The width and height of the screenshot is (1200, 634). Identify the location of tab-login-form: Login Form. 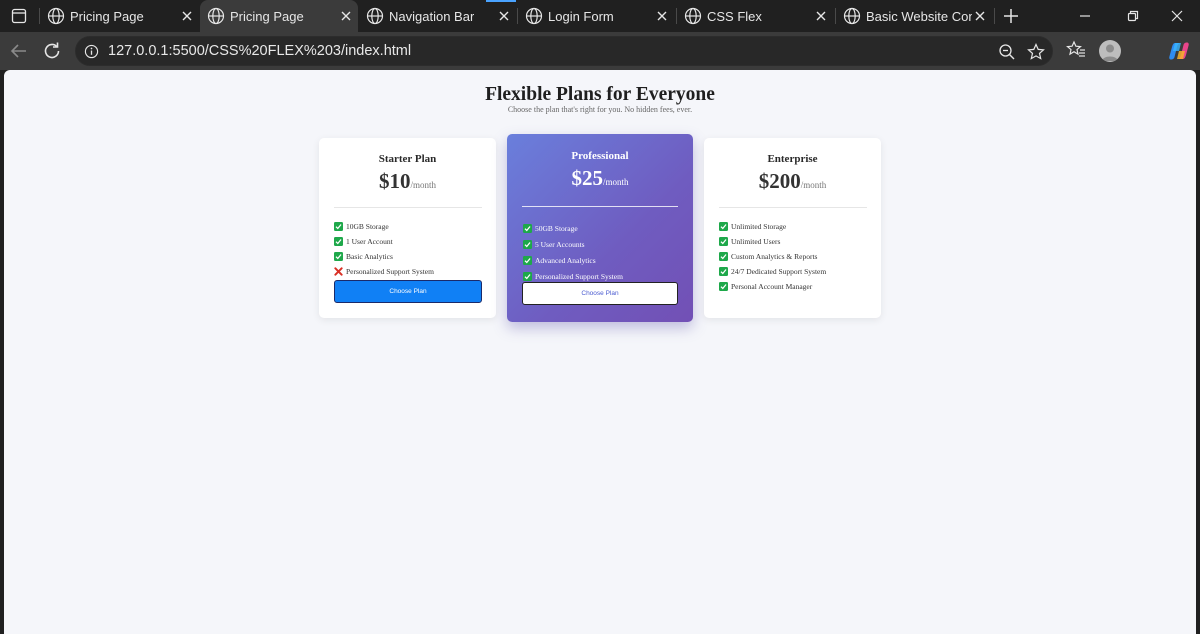
(597, 16).